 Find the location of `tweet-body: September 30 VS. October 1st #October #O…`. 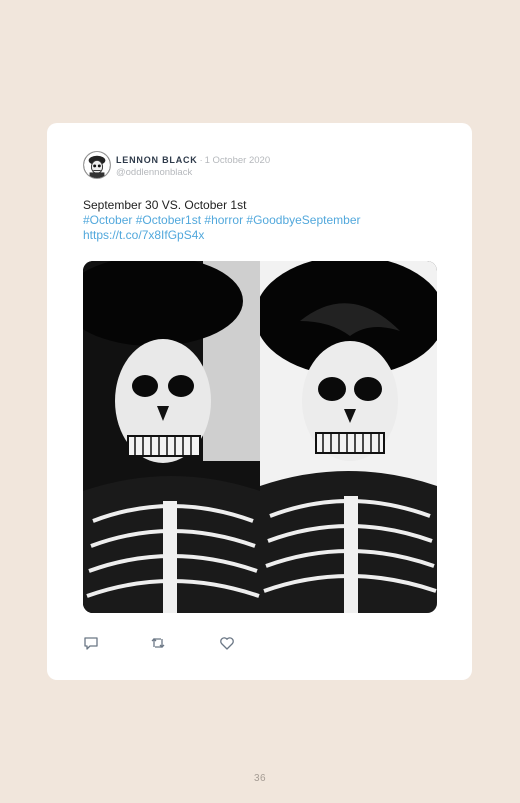

tweet-body: September 30 VS. October 1st #October #O… is located at coordinates (263, 220).